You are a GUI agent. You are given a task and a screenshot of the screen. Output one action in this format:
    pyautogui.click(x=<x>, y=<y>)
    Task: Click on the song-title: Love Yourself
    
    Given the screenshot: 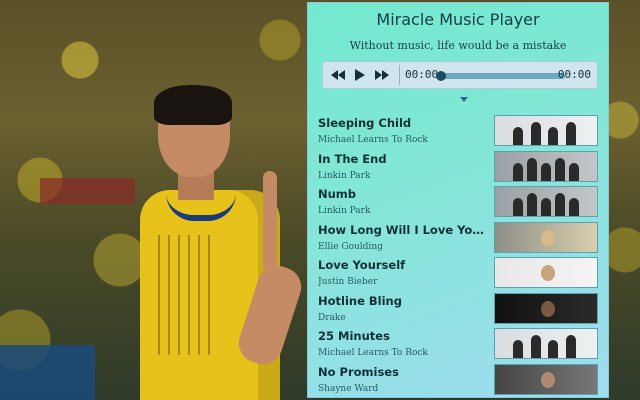 What is the action you would take?
    pyautogui.click(x=362, y=265)
    